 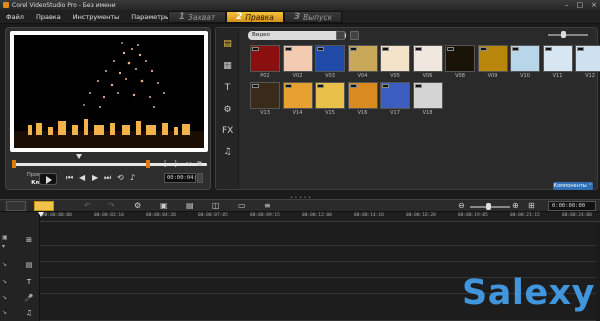 I want to click on close-icon: ×, so click(x=594, y=5).